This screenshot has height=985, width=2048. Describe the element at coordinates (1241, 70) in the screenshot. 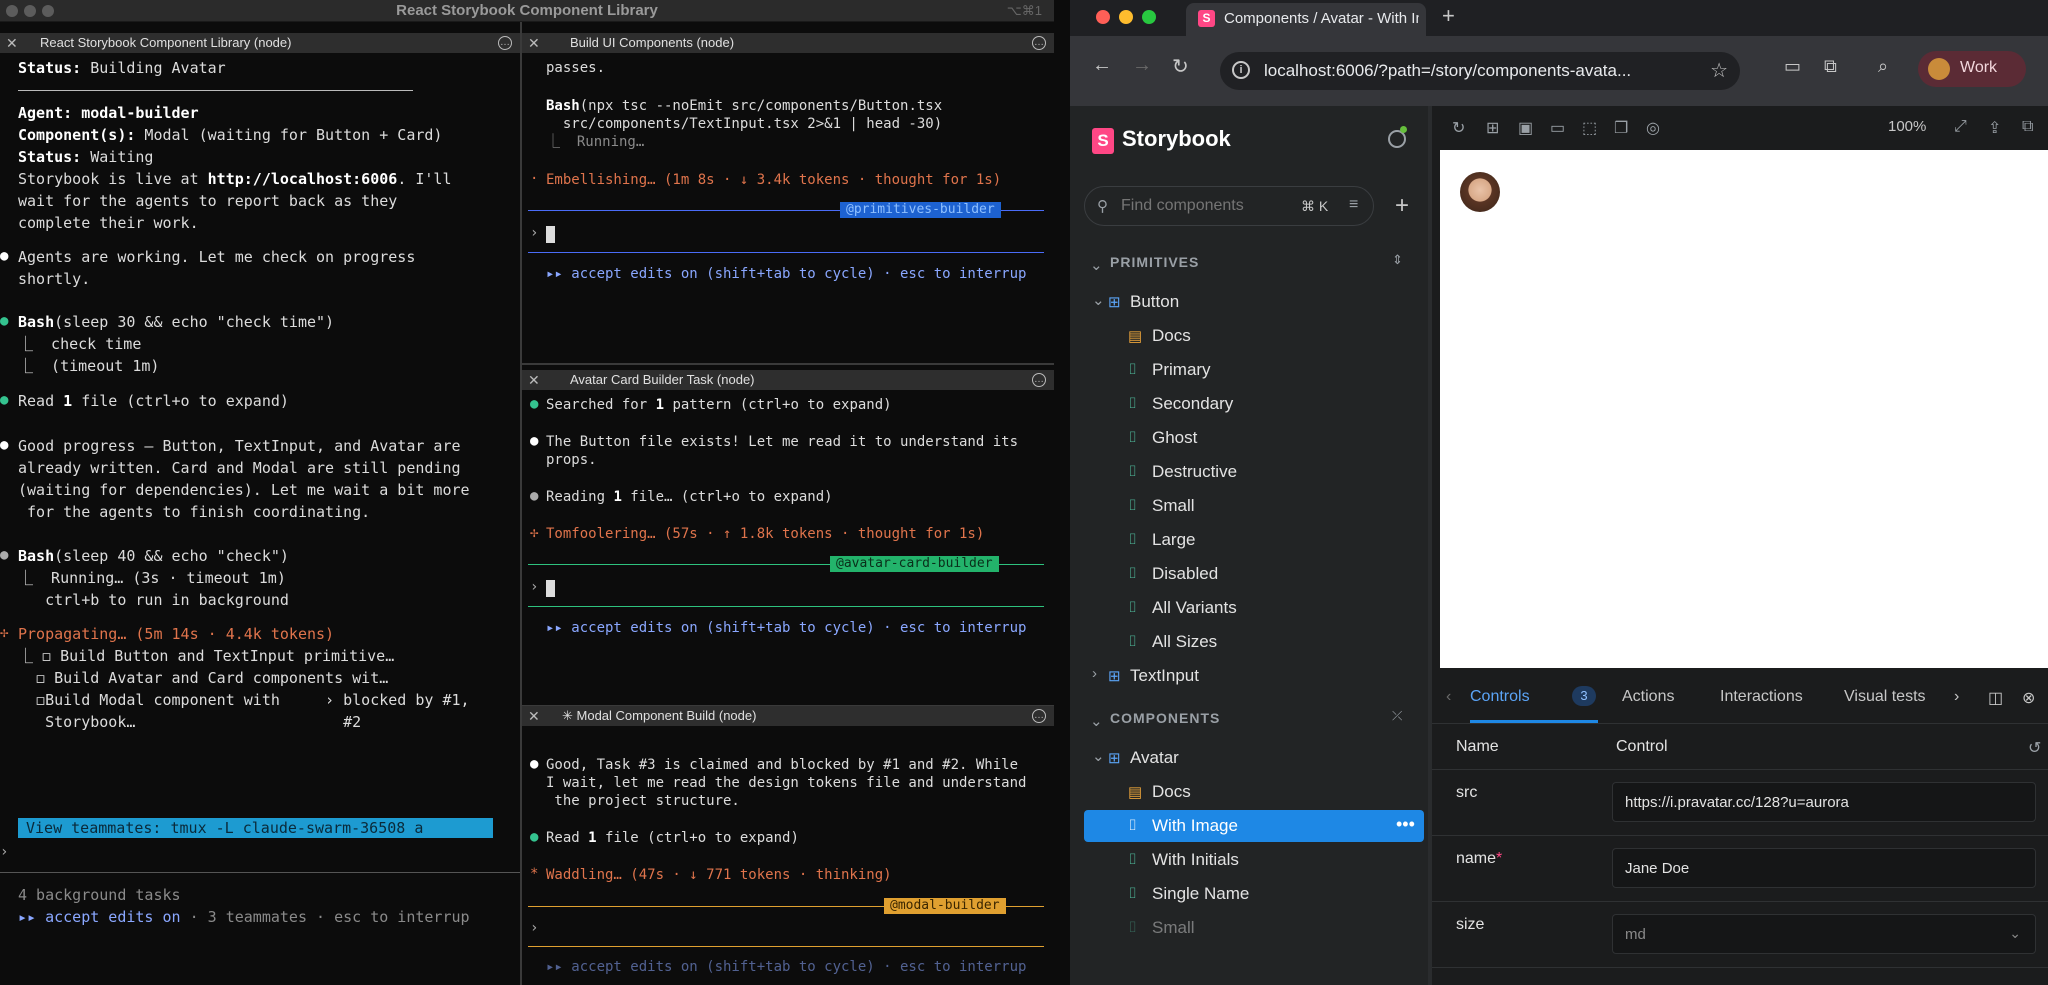

I see `info-icon: i` at that location.